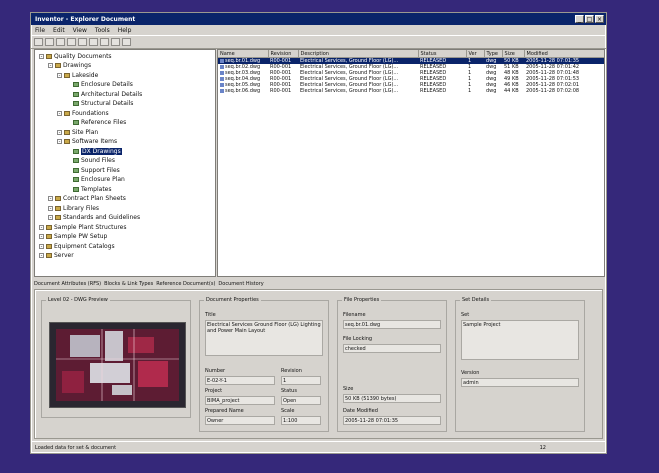 This screenshot has height=473, width=659. What do you see at coordinates (243, 54) in the screenshot?
I see `column-header: Name` at bounding box center [243, 54].